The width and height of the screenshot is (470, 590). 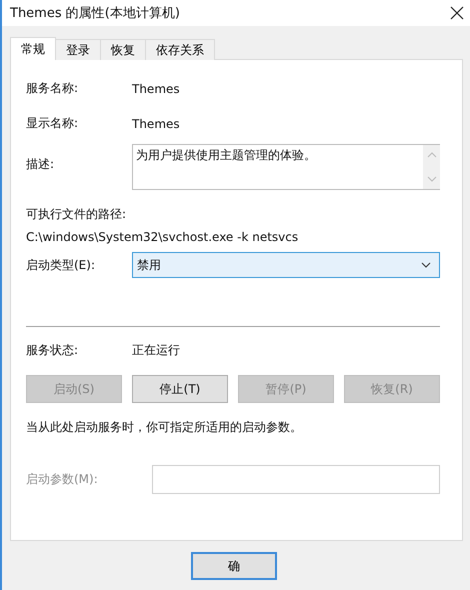 I want to click on scroll-up-icon, so click(x=431, y=155).